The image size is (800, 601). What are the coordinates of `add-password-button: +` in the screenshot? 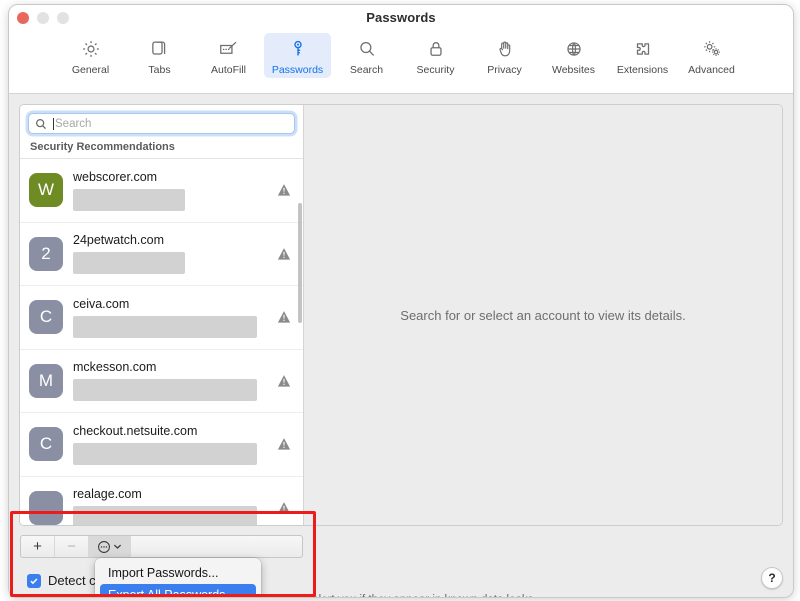 It's located at (38, 546).